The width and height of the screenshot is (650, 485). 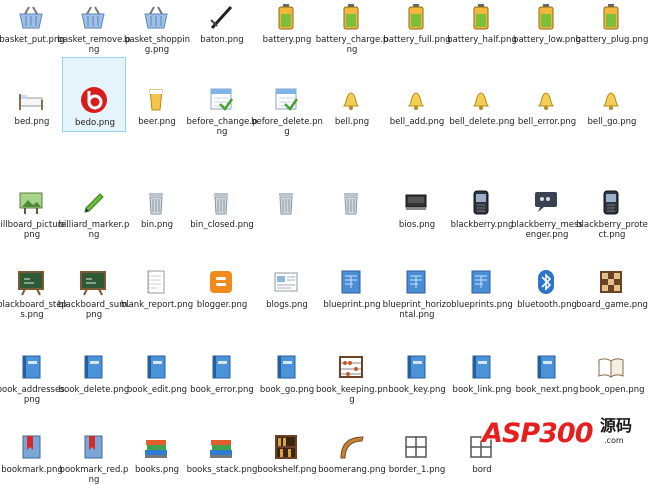 I want to click on file-name: book_keeping.png, so click(x=352, y=395).